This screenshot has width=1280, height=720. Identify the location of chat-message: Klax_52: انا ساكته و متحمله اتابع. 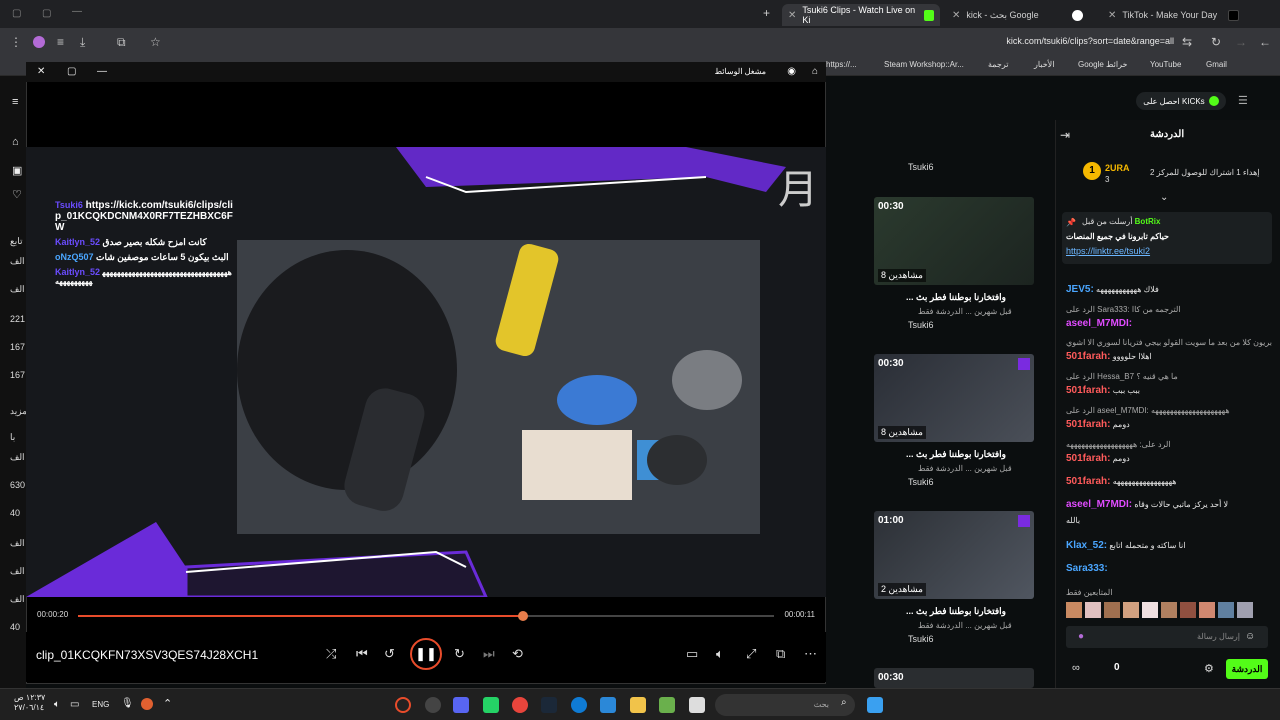
(1169, 545).